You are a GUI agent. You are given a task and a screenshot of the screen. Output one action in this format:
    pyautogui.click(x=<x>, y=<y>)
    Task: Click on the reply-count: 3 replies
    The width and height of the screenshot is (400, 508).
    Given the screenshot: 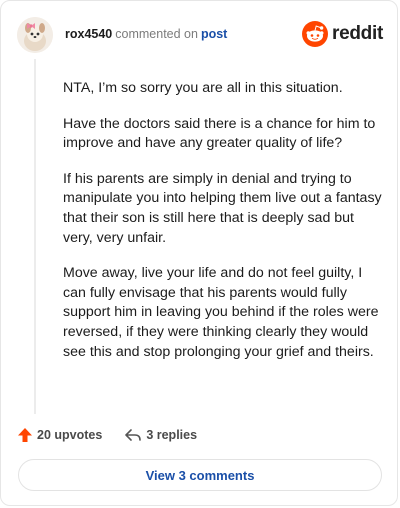 What is the action you would take?
    pyautogui.click(x=172, y=435)
    